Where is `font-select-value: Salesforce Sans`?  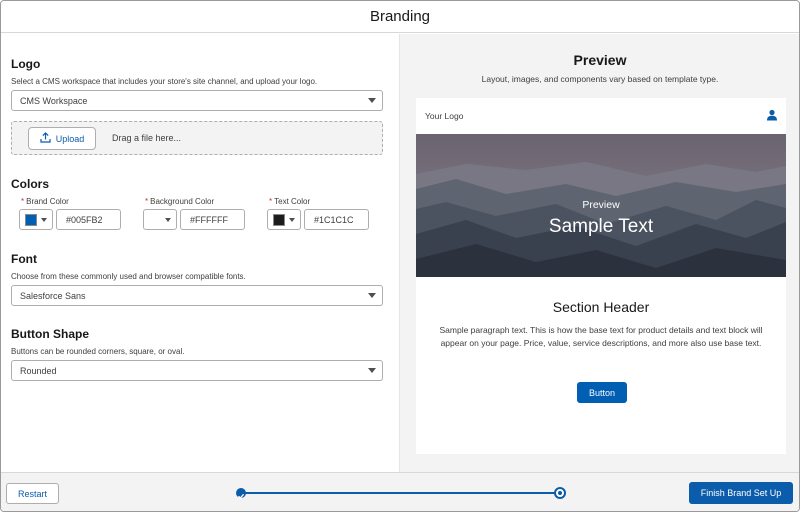 font-select-value: Salesforce Sans is located at coordinates (53, 295).